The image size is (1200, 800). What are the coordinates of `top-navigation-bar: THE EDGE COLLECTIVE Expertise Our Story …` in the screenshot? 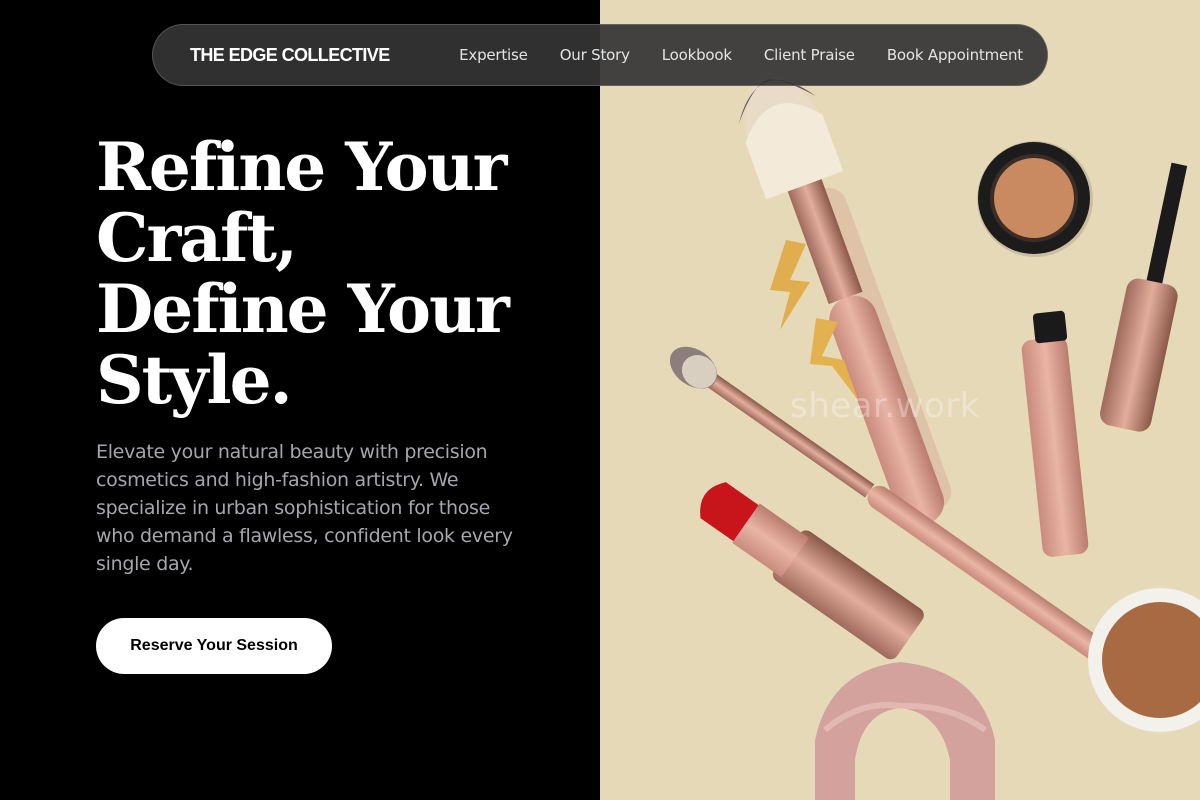 It's located at (600, 55).